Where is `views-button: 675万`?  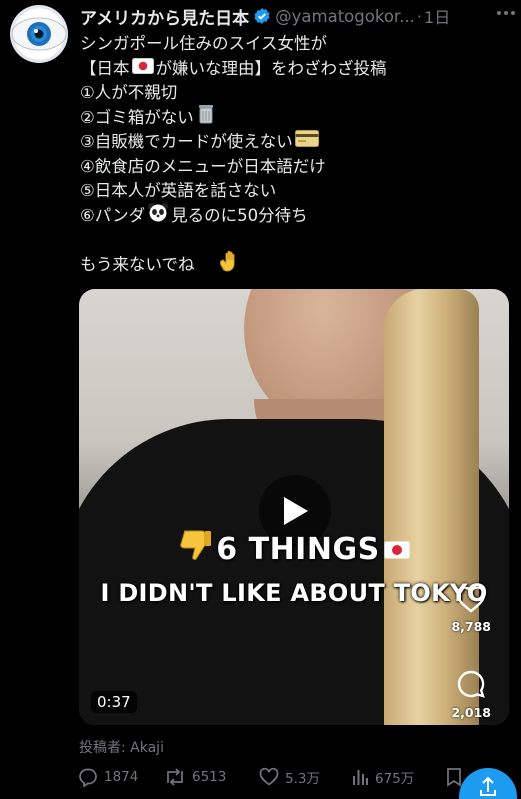 views-button: 675万 is located at coordinates (398, 777).